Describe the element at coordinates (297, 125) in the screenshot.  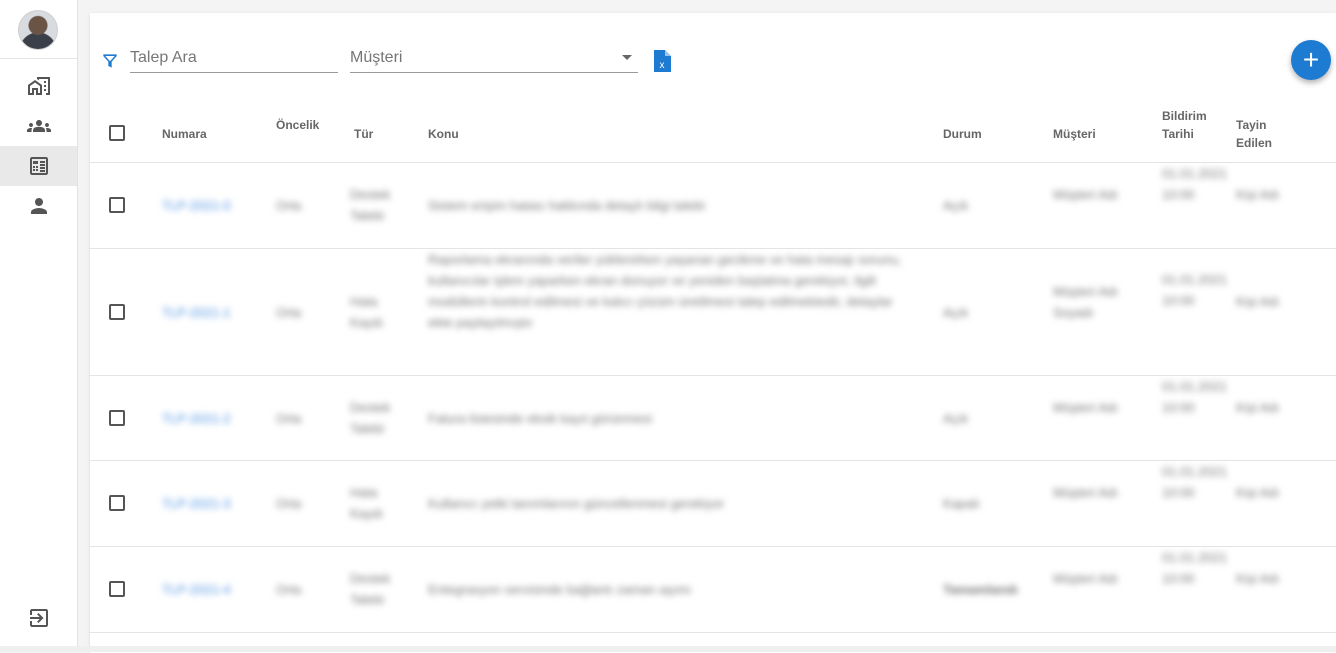
I see `column-header: Öncelik` at that location.